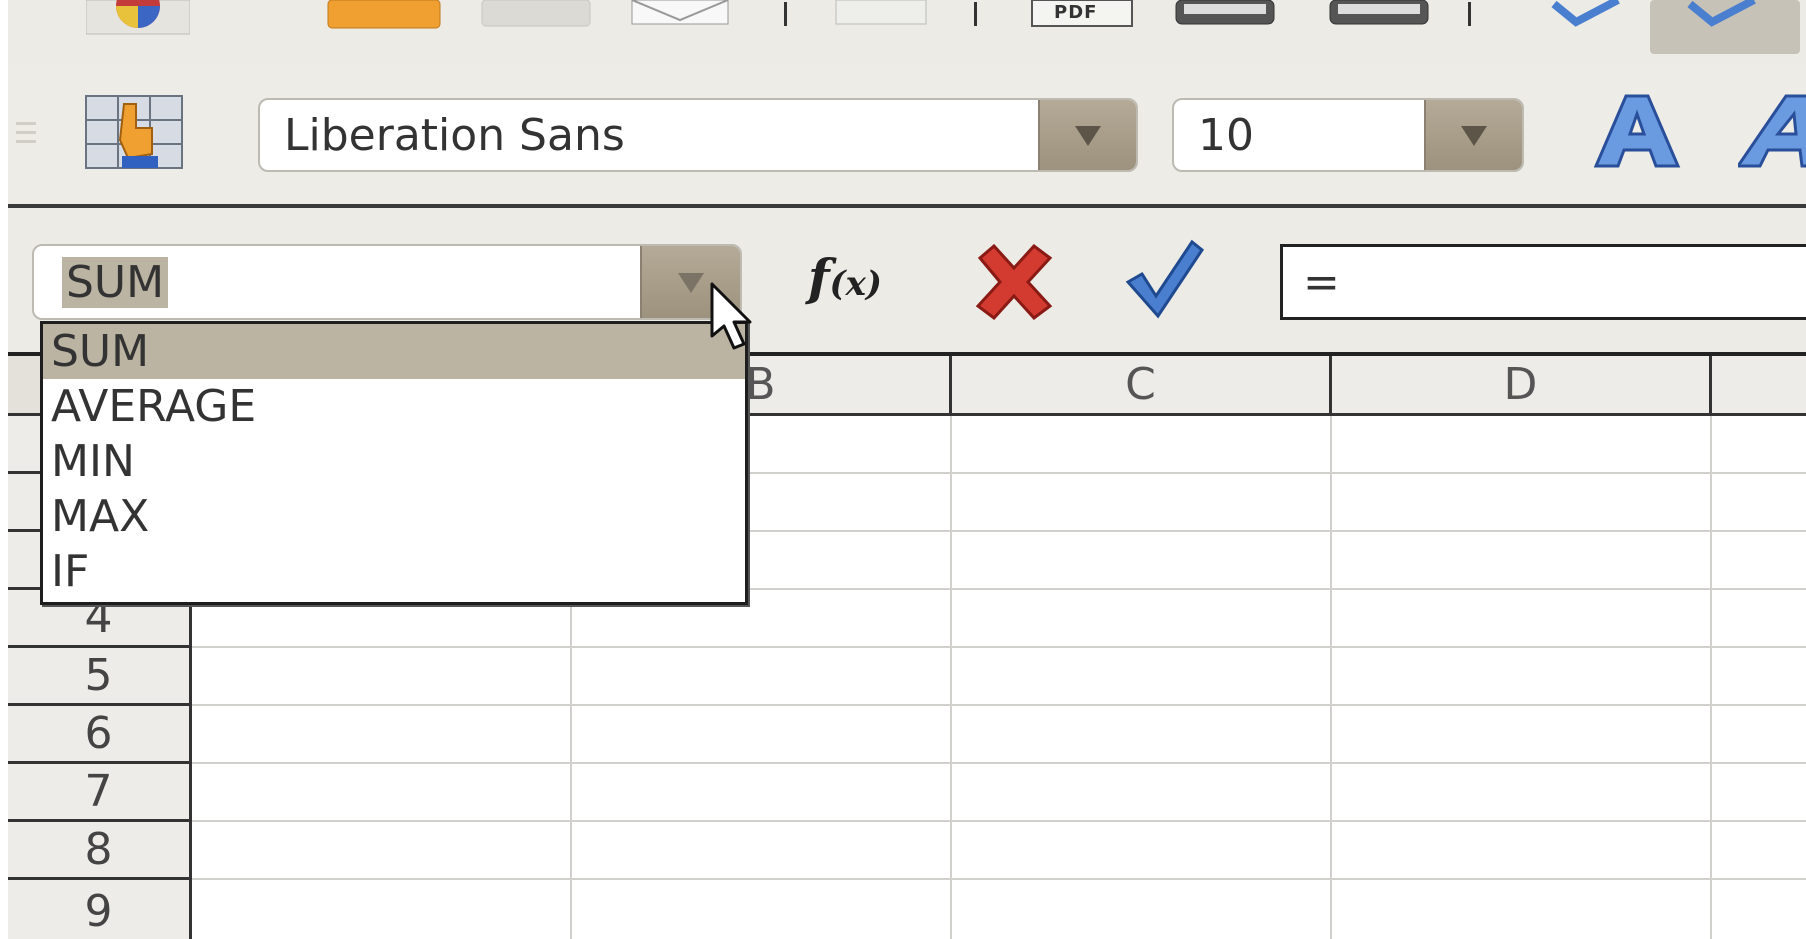 Image resolution: width=1806 pixels, height=939 pixels. Describe the element at coordinates (1226, 135) in the screenshot. I see `font-size-value: 10` at that location.